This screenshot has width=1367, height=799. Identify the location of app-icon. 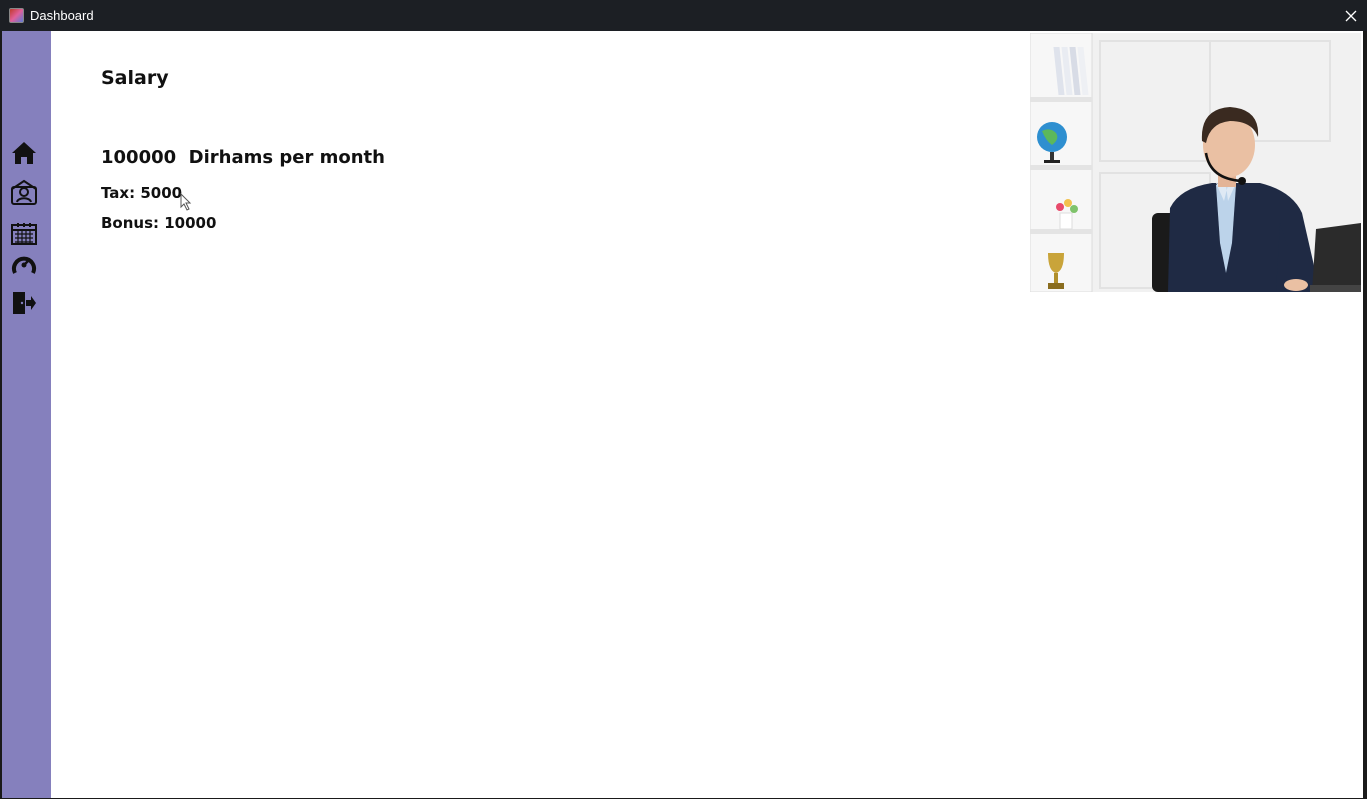
(16, 15).